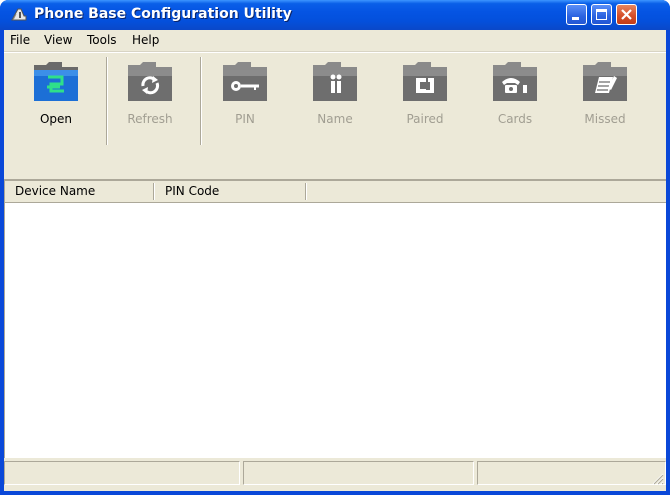  Describe the element at coordinates (80, 191) in the screenshot. I see `column-device-name: Device Name` at that location.